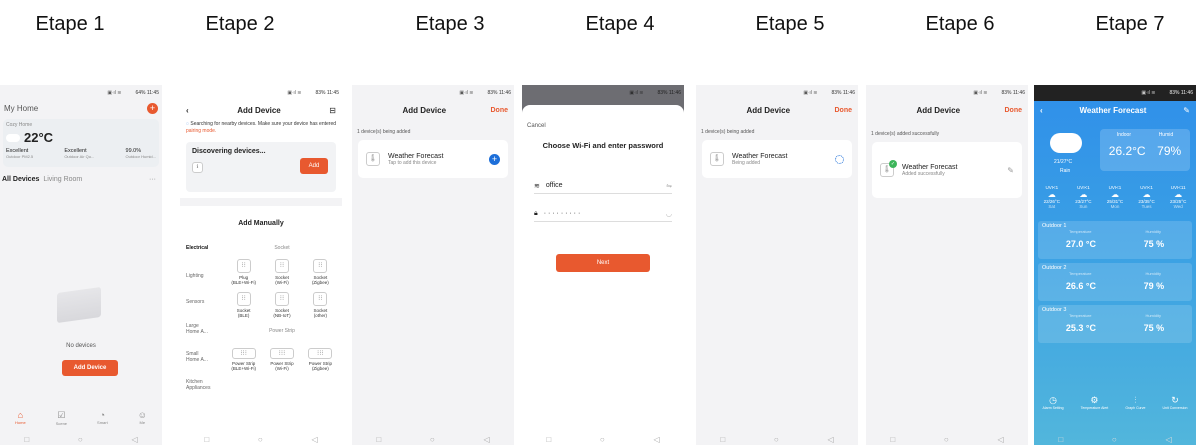  I want to click on indoor-panel: Indoor Humid 26.2°C 79%, so click(1145, 150).